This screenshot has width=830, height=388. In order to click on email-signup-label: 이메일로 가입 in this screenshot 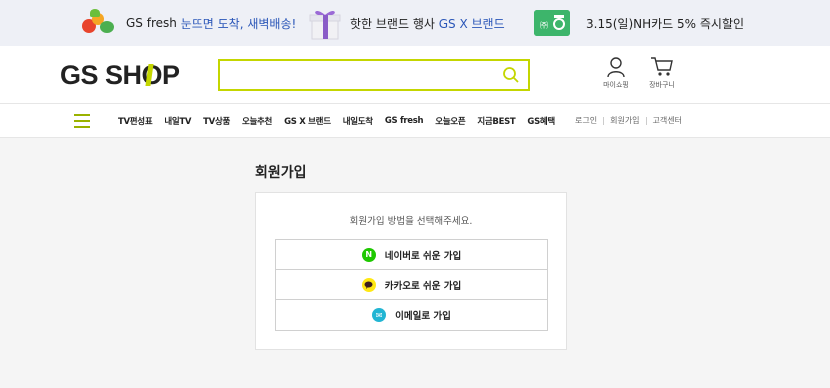, I will do `click(423, 316)`.